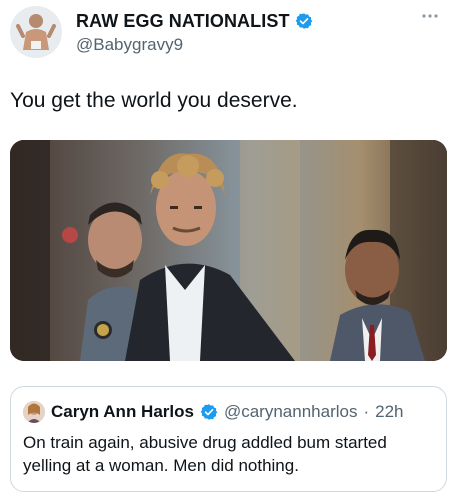 The height and width of the screenshot is (500, 450). I want to click on quoted-post-header: Caryn Ann Harlos @carynannharlos · 22h, so click(213, 412).